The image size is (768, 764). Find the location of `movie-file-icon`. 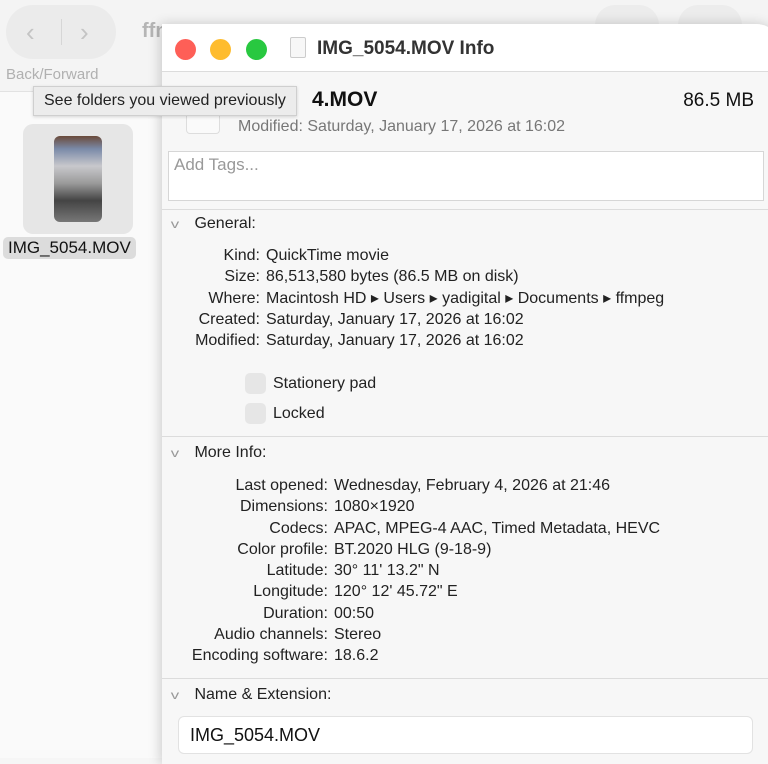

movie-file-icon is located at coordinates (298, 47).